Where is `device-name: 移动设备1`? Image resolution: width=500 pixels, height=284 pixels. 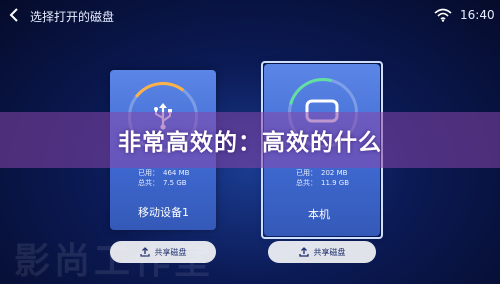 device-name: 移动设备1 is located at coordinates (163, 212).